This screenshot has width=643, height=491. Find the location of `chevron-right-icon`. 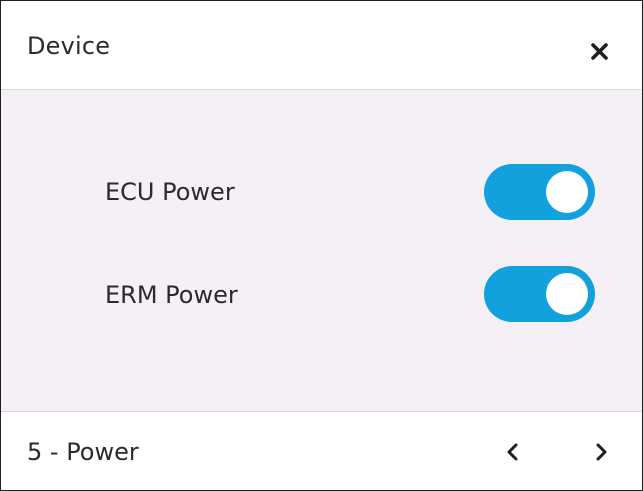

chevron-right-icon is located at coordinates (601, 452).